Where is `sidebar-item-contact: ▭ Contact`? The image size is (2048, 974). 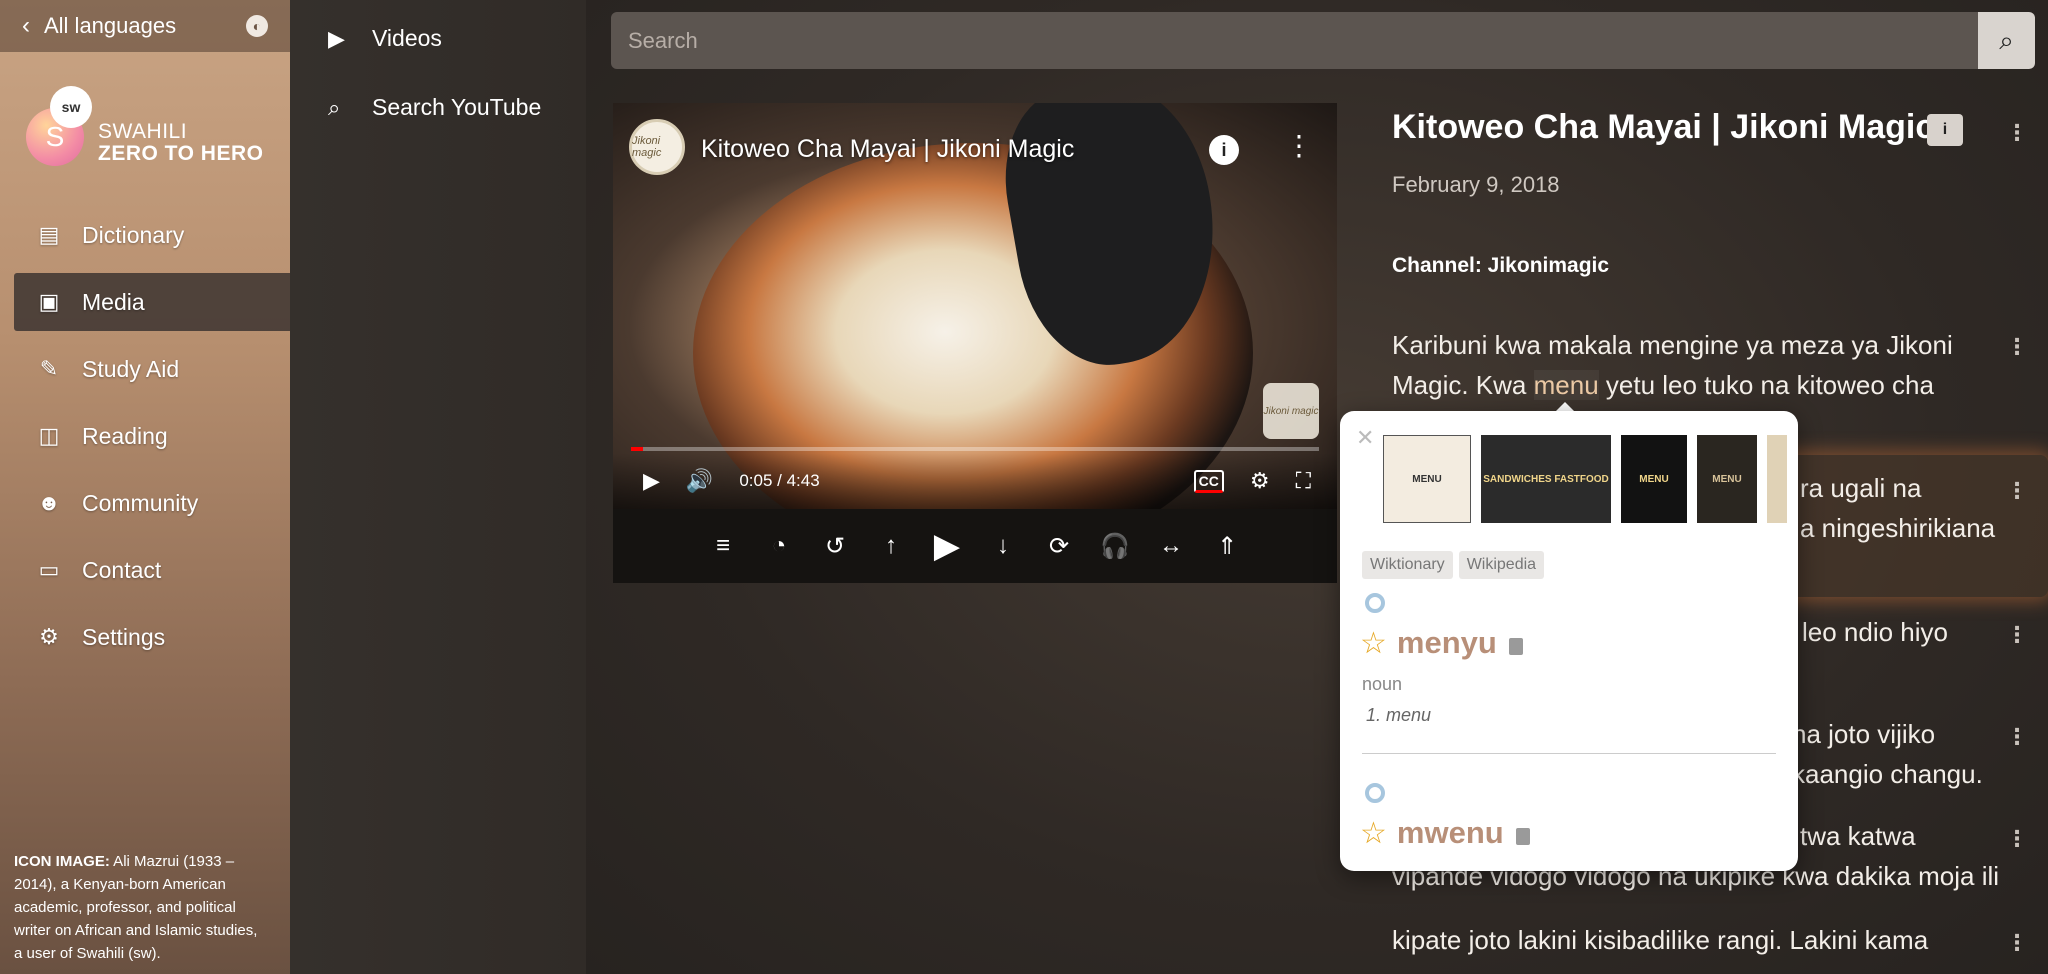
sidebar-item-contact: ▭ Contact is located at coordinates (152, 570).